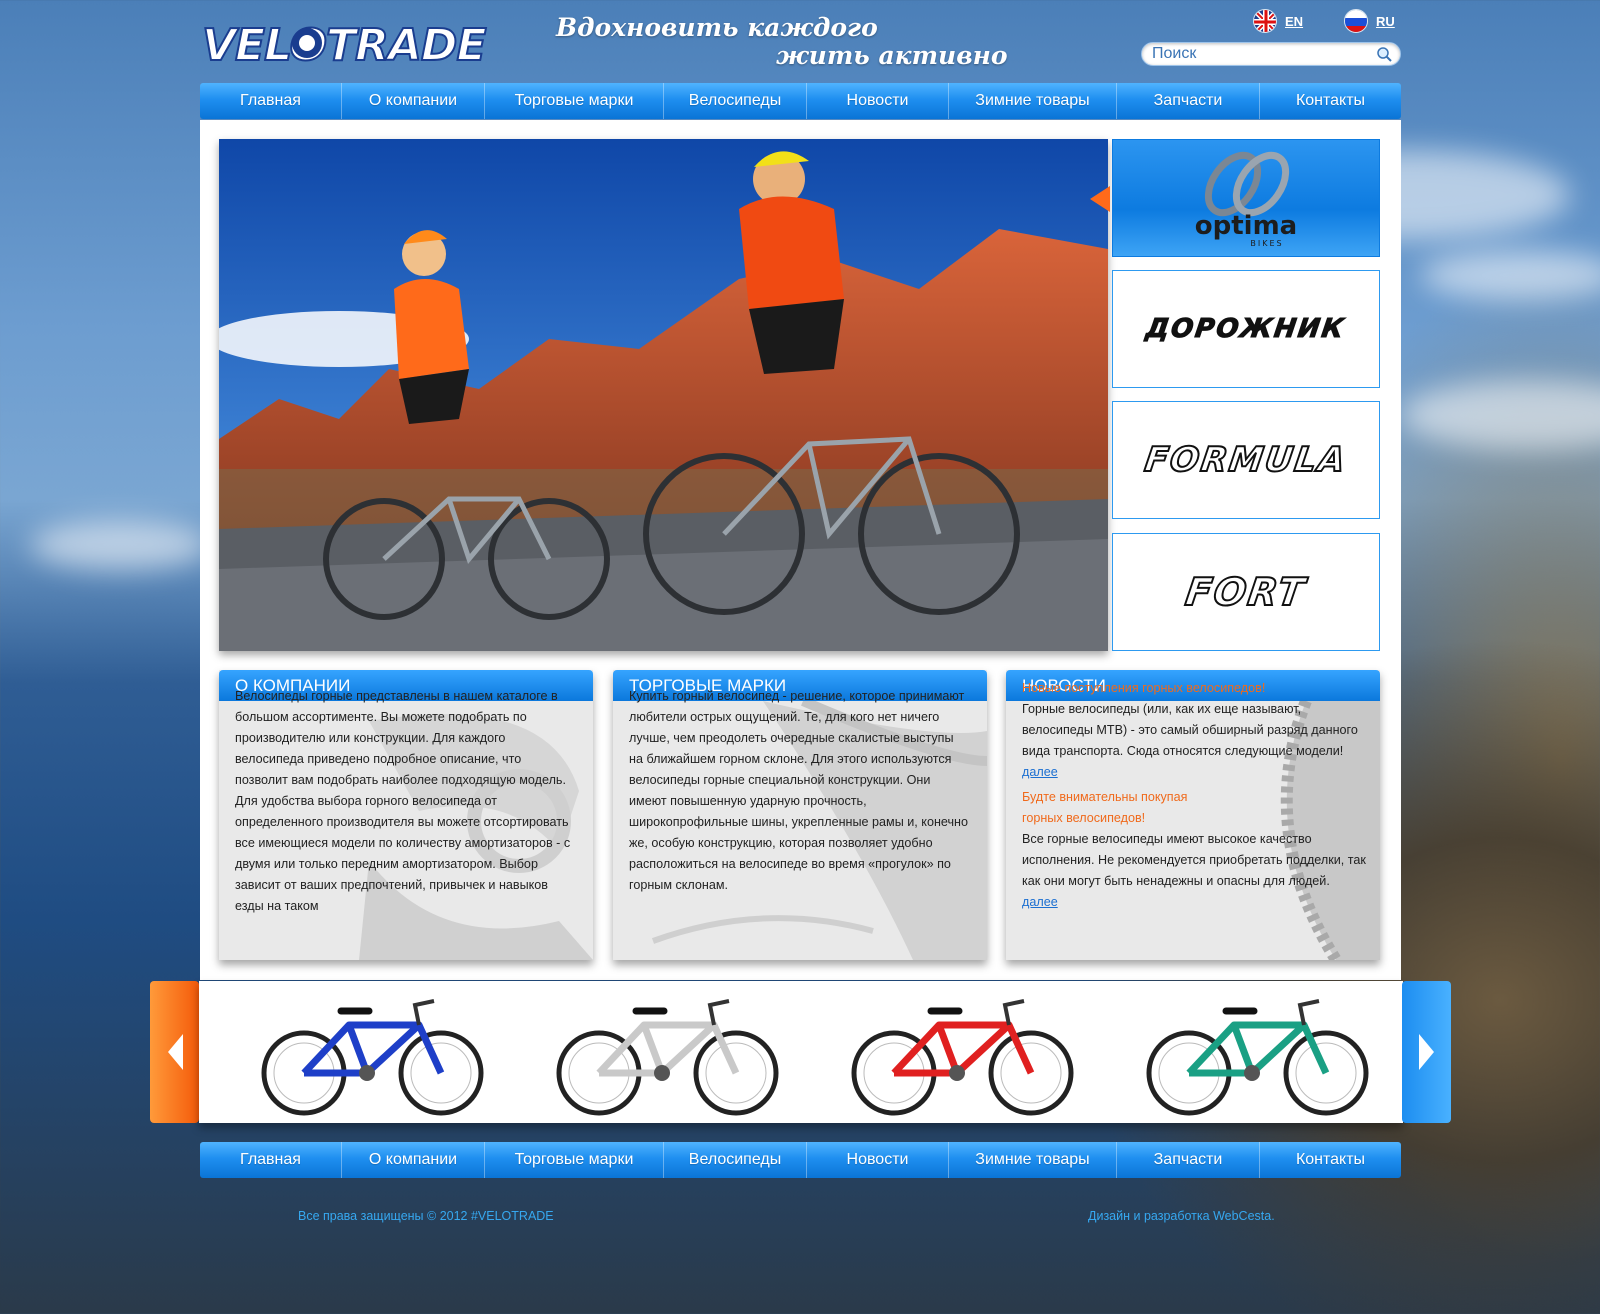  What do you see at coordinates (574, 101) in the screenshot?
I see `nav-trademarks: Торговые марки` at bounding box center [574, 101].